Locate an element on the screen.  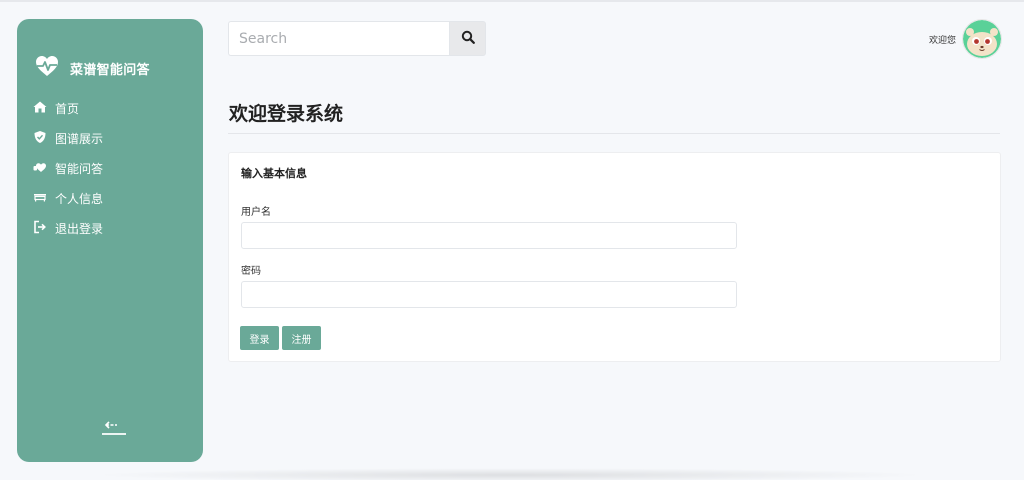
avatar is located at coordinates (982, 39).